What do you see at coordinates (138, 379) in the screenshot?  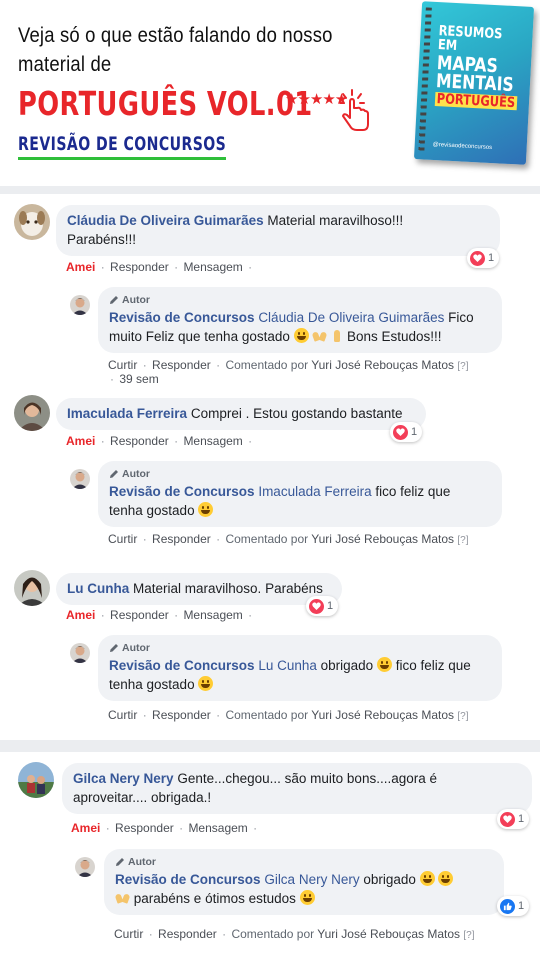 I see `timestamp: 39 sem` at bounding box center [138, 379].